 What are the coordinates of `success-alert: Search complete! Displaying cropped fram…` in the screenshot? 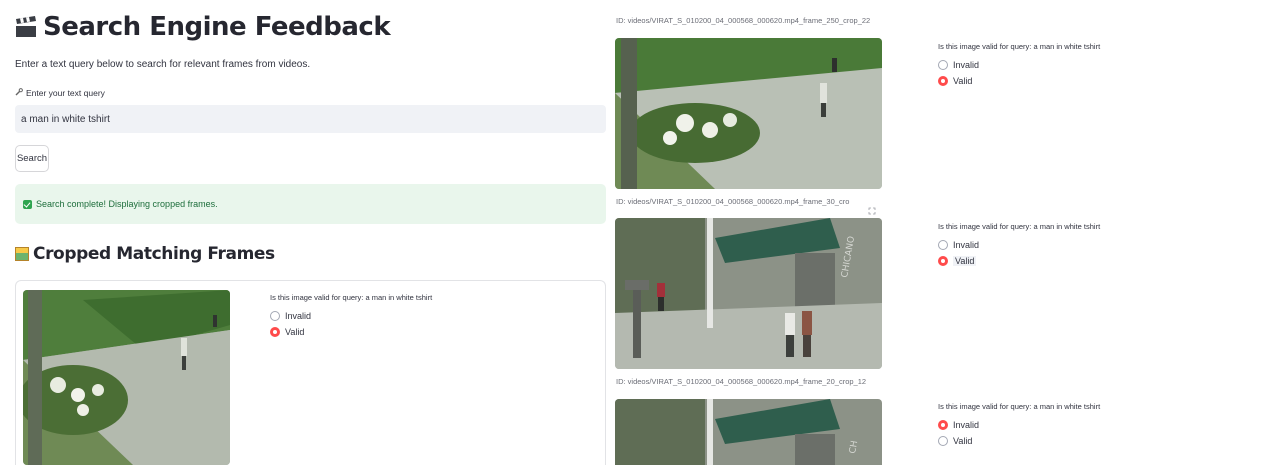 It's located at (310, 204).